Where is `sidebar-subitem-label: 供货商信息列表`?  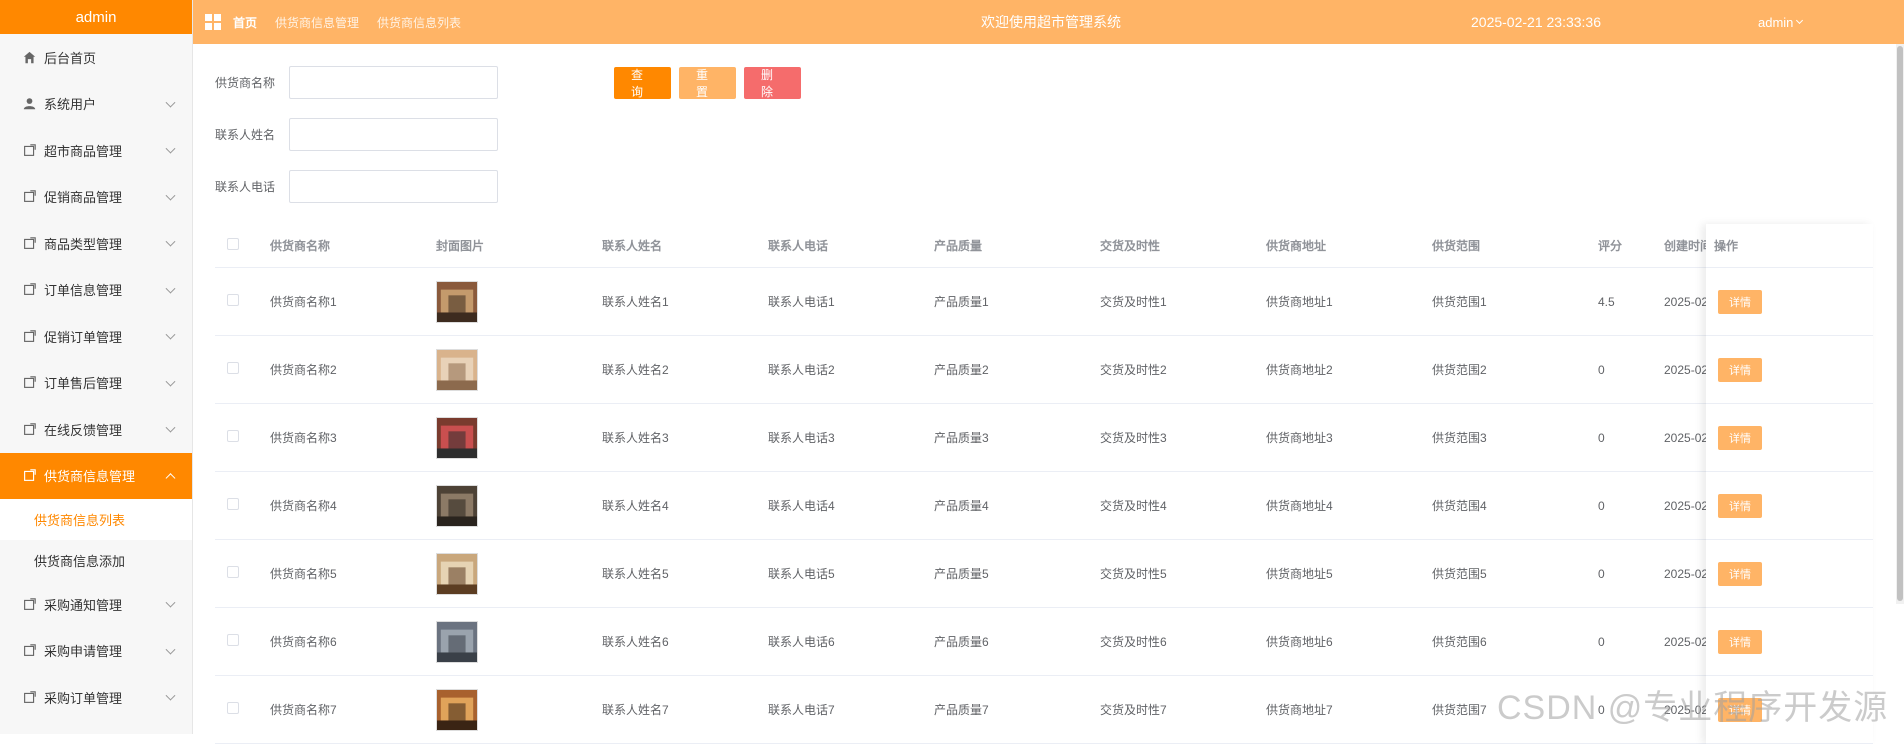 sidebar-subitem-label: 供货商信息列表 is located at coordinates (80, 520).